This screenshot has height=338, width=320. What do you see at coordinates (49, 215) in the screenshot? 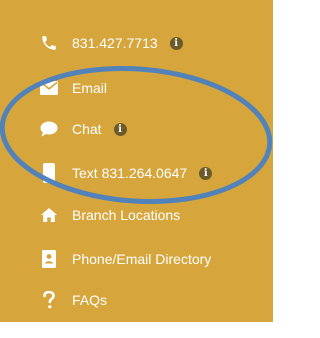
I see `home-icon` at bounding box center [49, 215].